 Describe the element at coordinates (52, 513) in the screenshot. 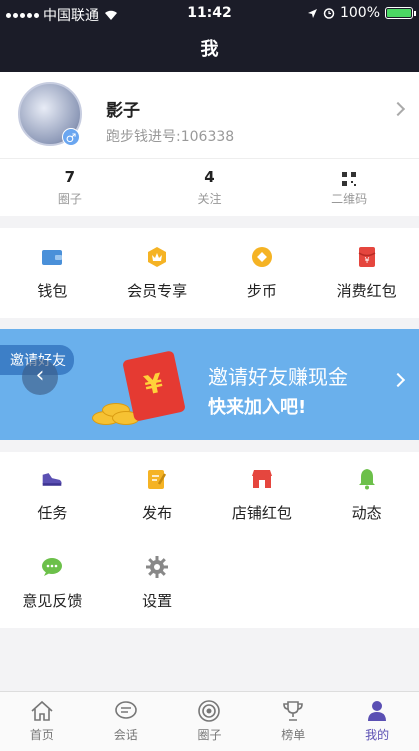

I see `task-label: 任务` at that location.